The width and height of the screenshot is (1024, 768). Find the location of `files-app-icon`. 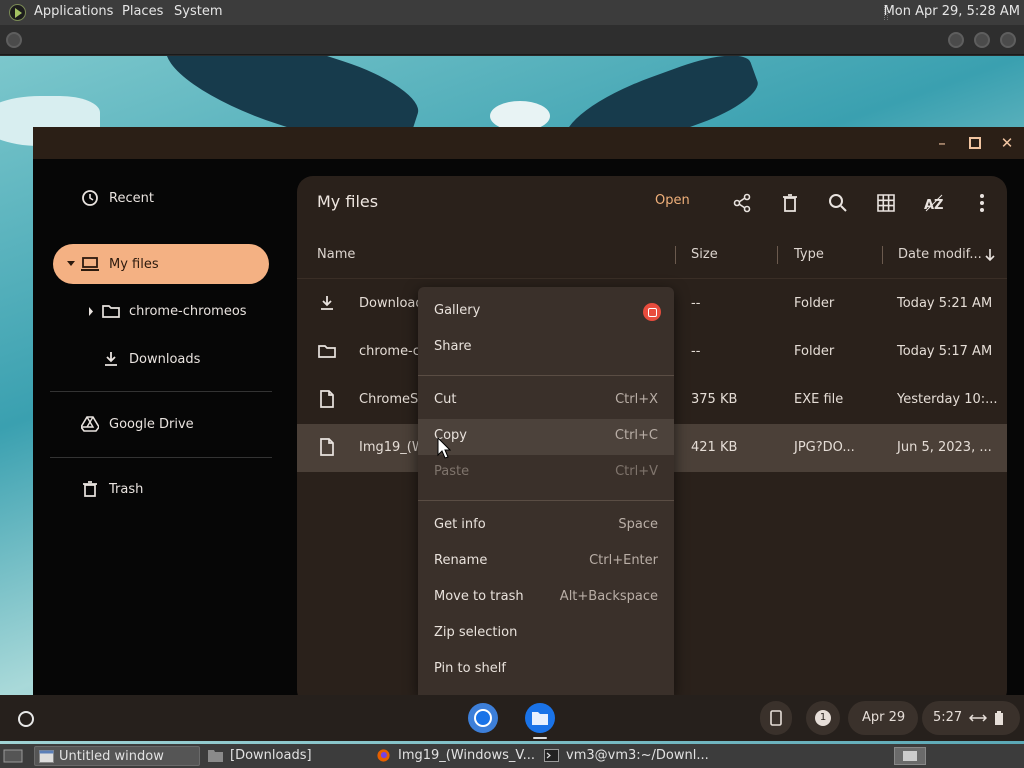

files-app-icon is located at coordinates (540, 718).